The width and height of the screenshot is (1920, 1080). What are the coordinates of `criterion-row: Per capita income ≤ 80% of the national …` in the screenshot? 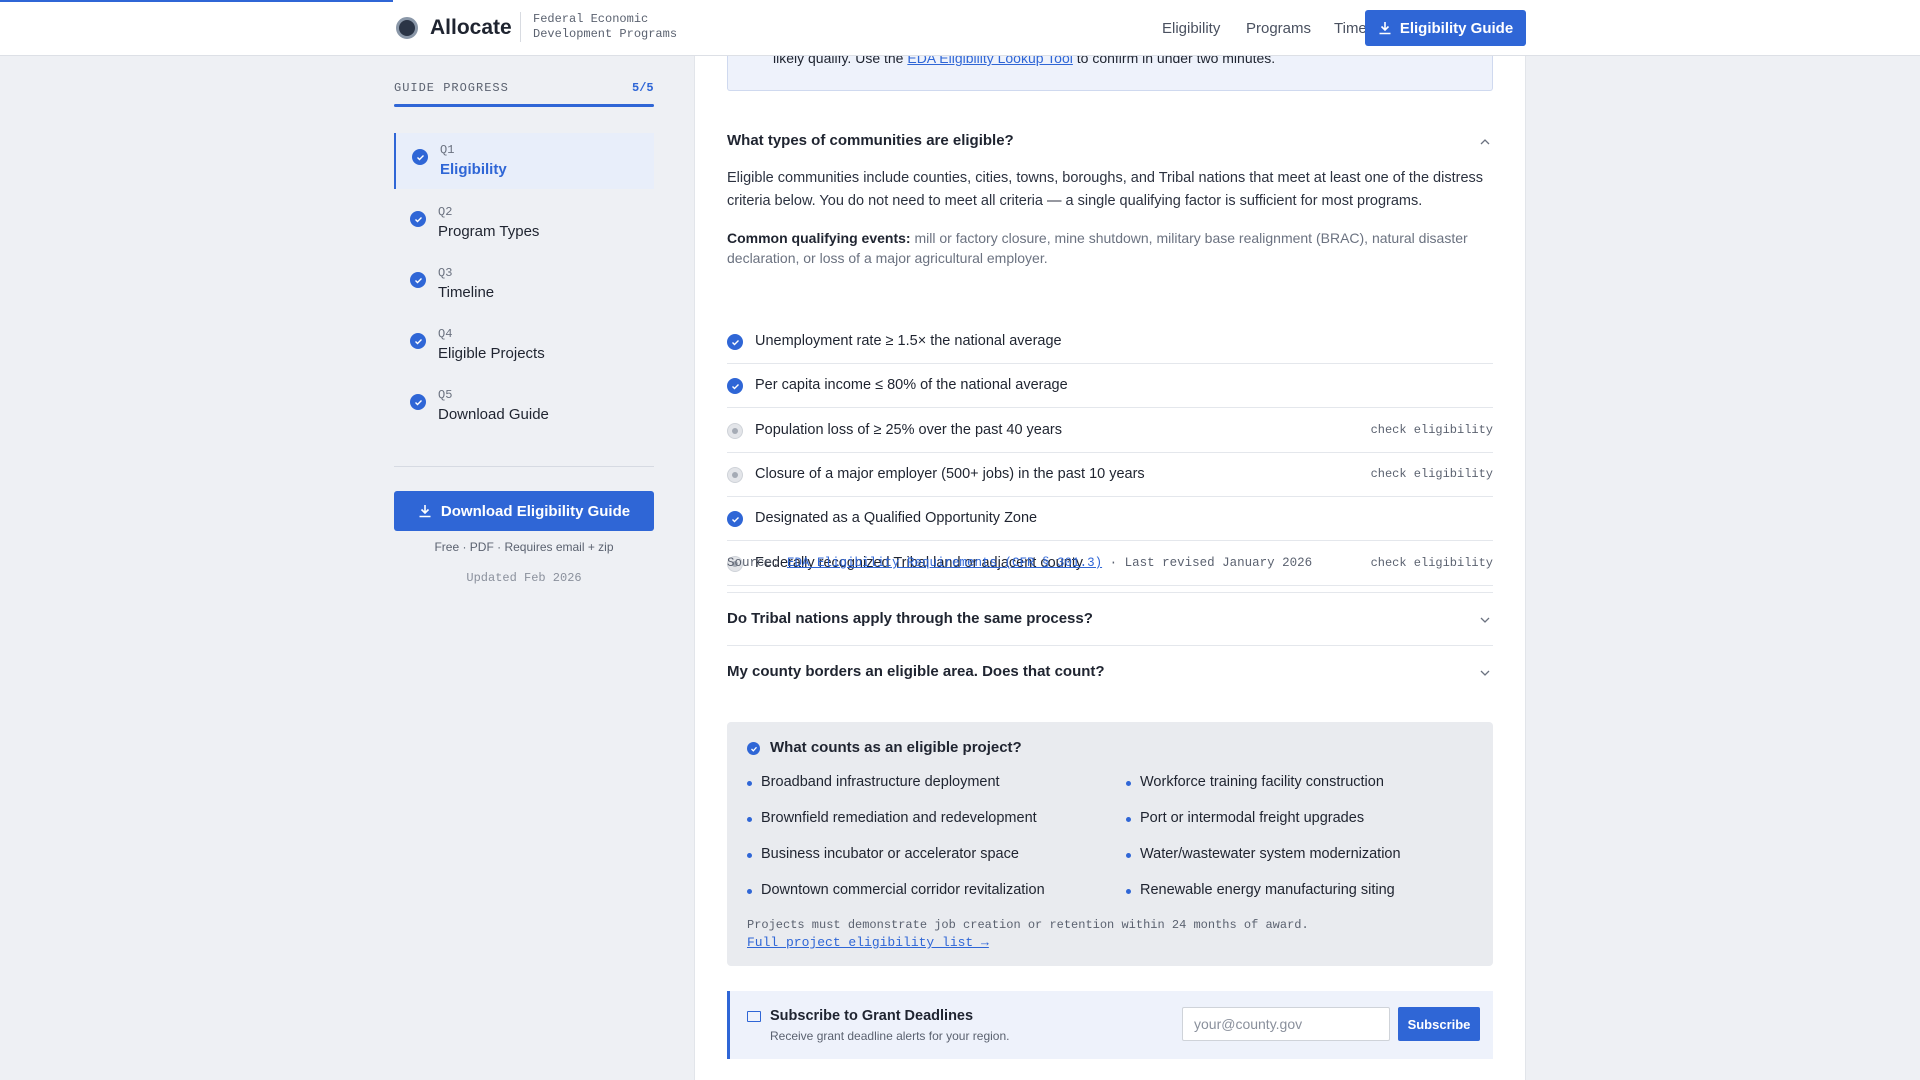 It's located at (1110, 386).